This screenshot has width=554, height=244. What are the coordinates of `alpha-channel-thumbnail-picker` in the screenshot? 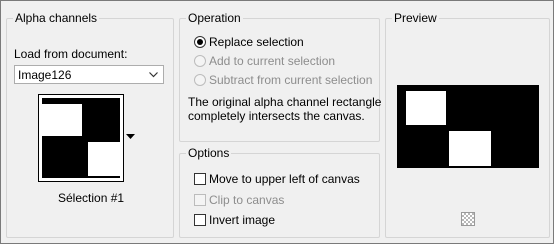 It's located at (88, 139).